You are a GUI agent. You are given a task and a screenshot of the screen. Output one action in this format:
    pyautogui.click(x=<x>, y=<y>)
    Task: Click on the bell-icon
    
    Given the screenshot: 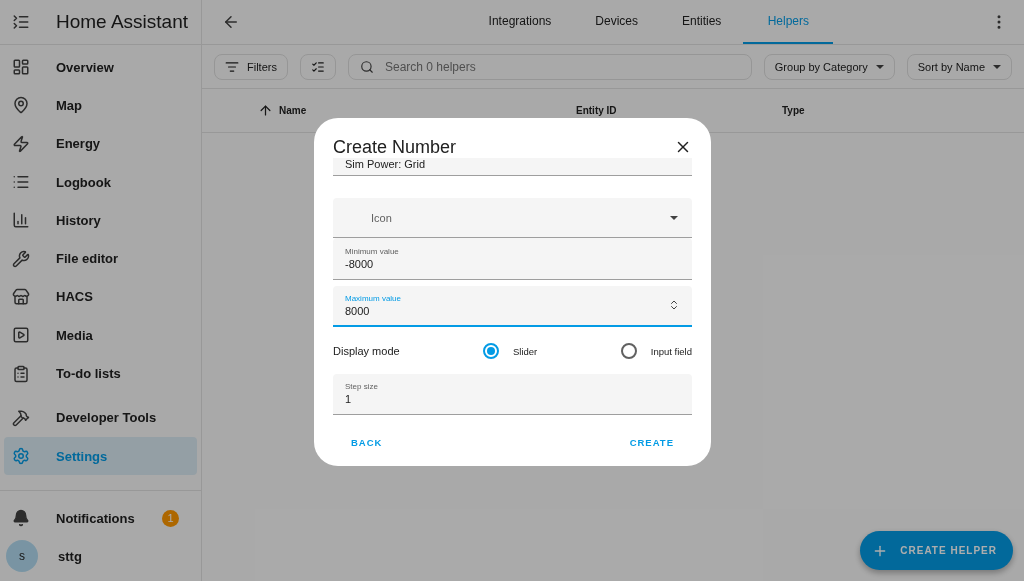 What is the action you would take?
    pyautogui.click(x=21, y=518)
    